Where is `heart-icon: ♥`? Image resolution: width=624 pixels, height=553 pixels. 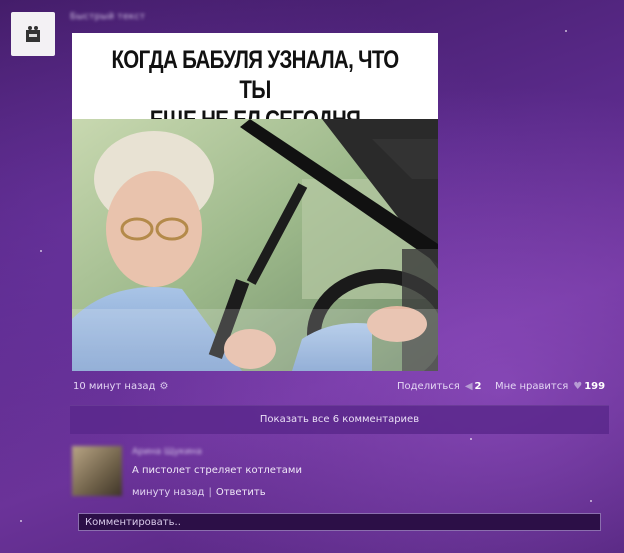
heart-icon: ♥ is located at coordinates (578, 386).